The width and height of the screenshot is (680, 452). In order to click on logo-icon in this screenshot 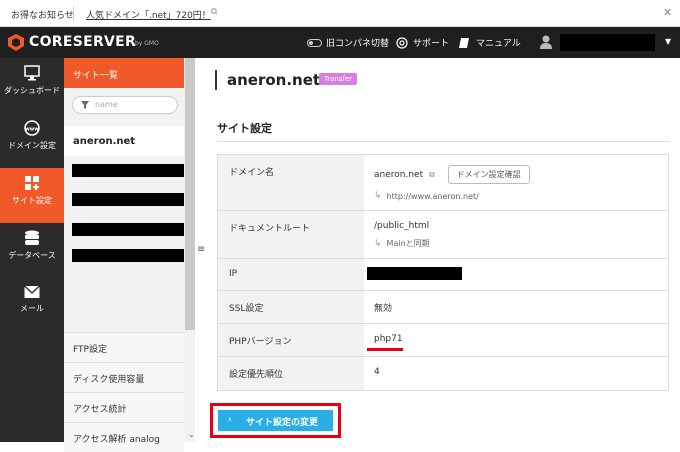, I will do `click(16, 42)`.